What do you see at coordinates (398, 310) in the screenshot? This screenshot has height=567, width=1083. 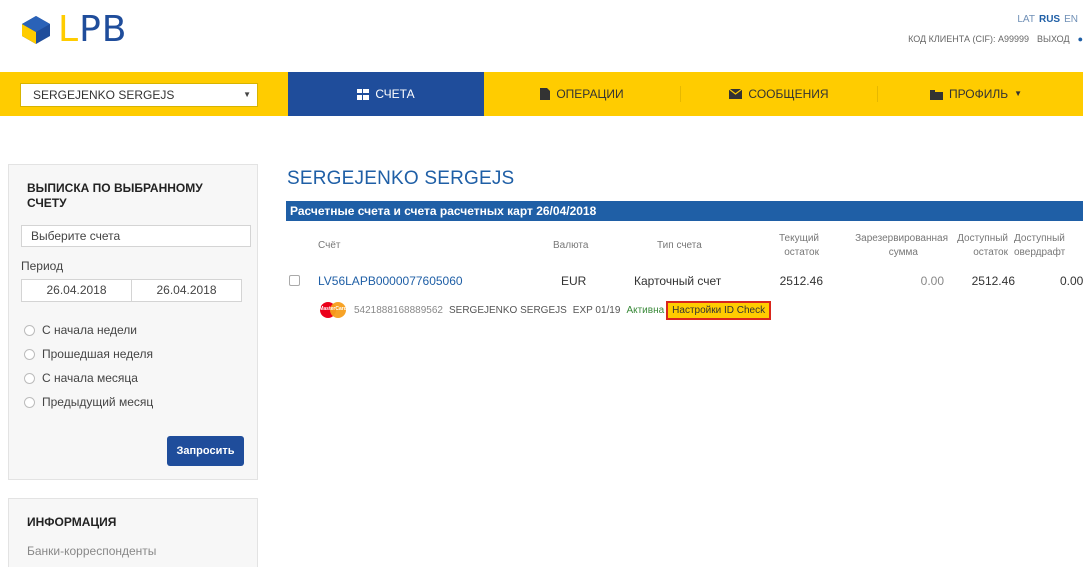 I see `card-number: 5421888168889562` at bounding box center [398, 310].